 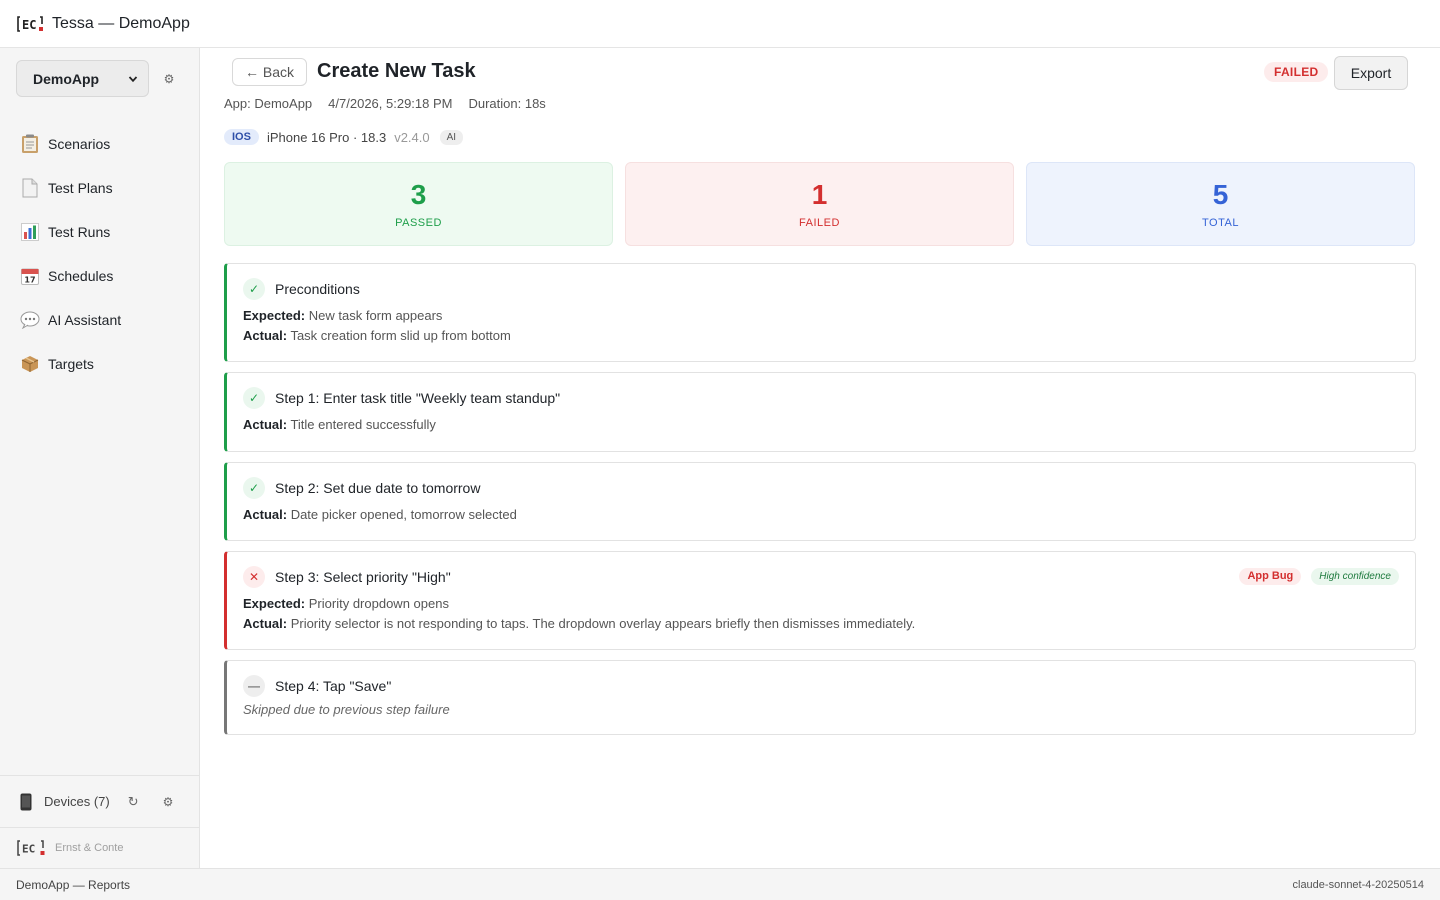 I want to click on sidebar-item-scenarios: Scenarios, so click(x=99, y=144).